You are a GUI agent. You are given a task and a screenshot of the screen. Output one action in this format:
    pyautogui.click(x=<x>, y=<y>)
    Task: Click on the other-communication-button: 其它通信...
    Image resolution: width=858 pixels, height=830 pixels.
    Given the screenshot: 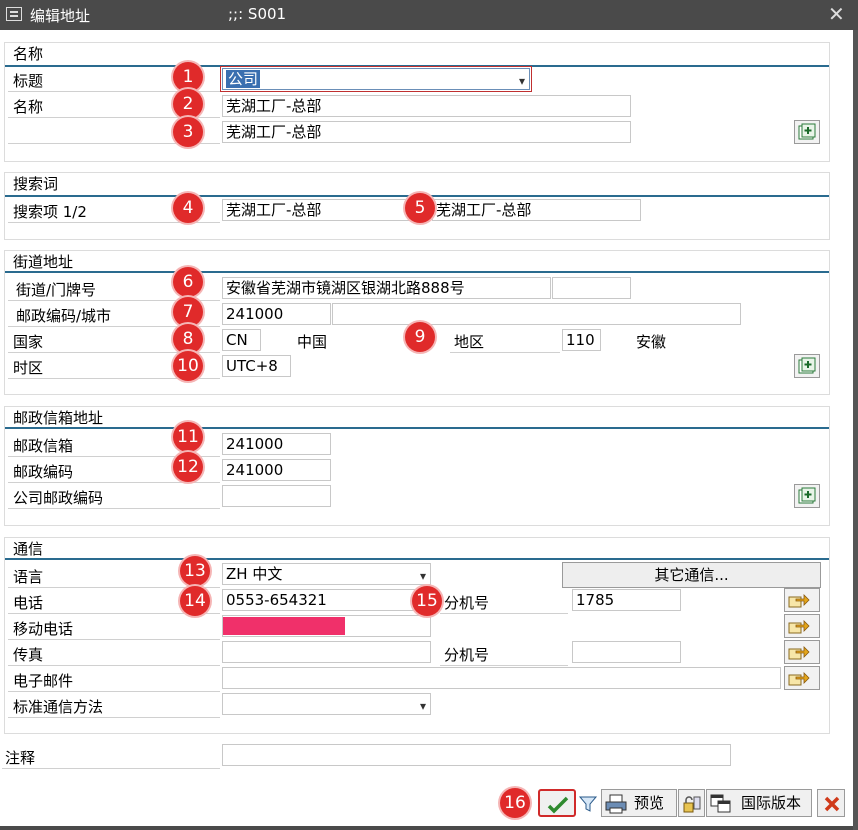 What is the action you would take?
    pyautogui.click(x=691, y=575)
    